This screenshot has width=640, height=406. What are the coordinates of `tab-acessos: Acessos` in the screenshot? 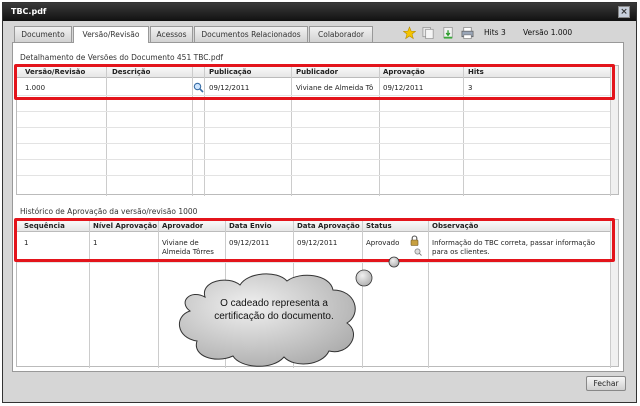 It's located at (171, 34).